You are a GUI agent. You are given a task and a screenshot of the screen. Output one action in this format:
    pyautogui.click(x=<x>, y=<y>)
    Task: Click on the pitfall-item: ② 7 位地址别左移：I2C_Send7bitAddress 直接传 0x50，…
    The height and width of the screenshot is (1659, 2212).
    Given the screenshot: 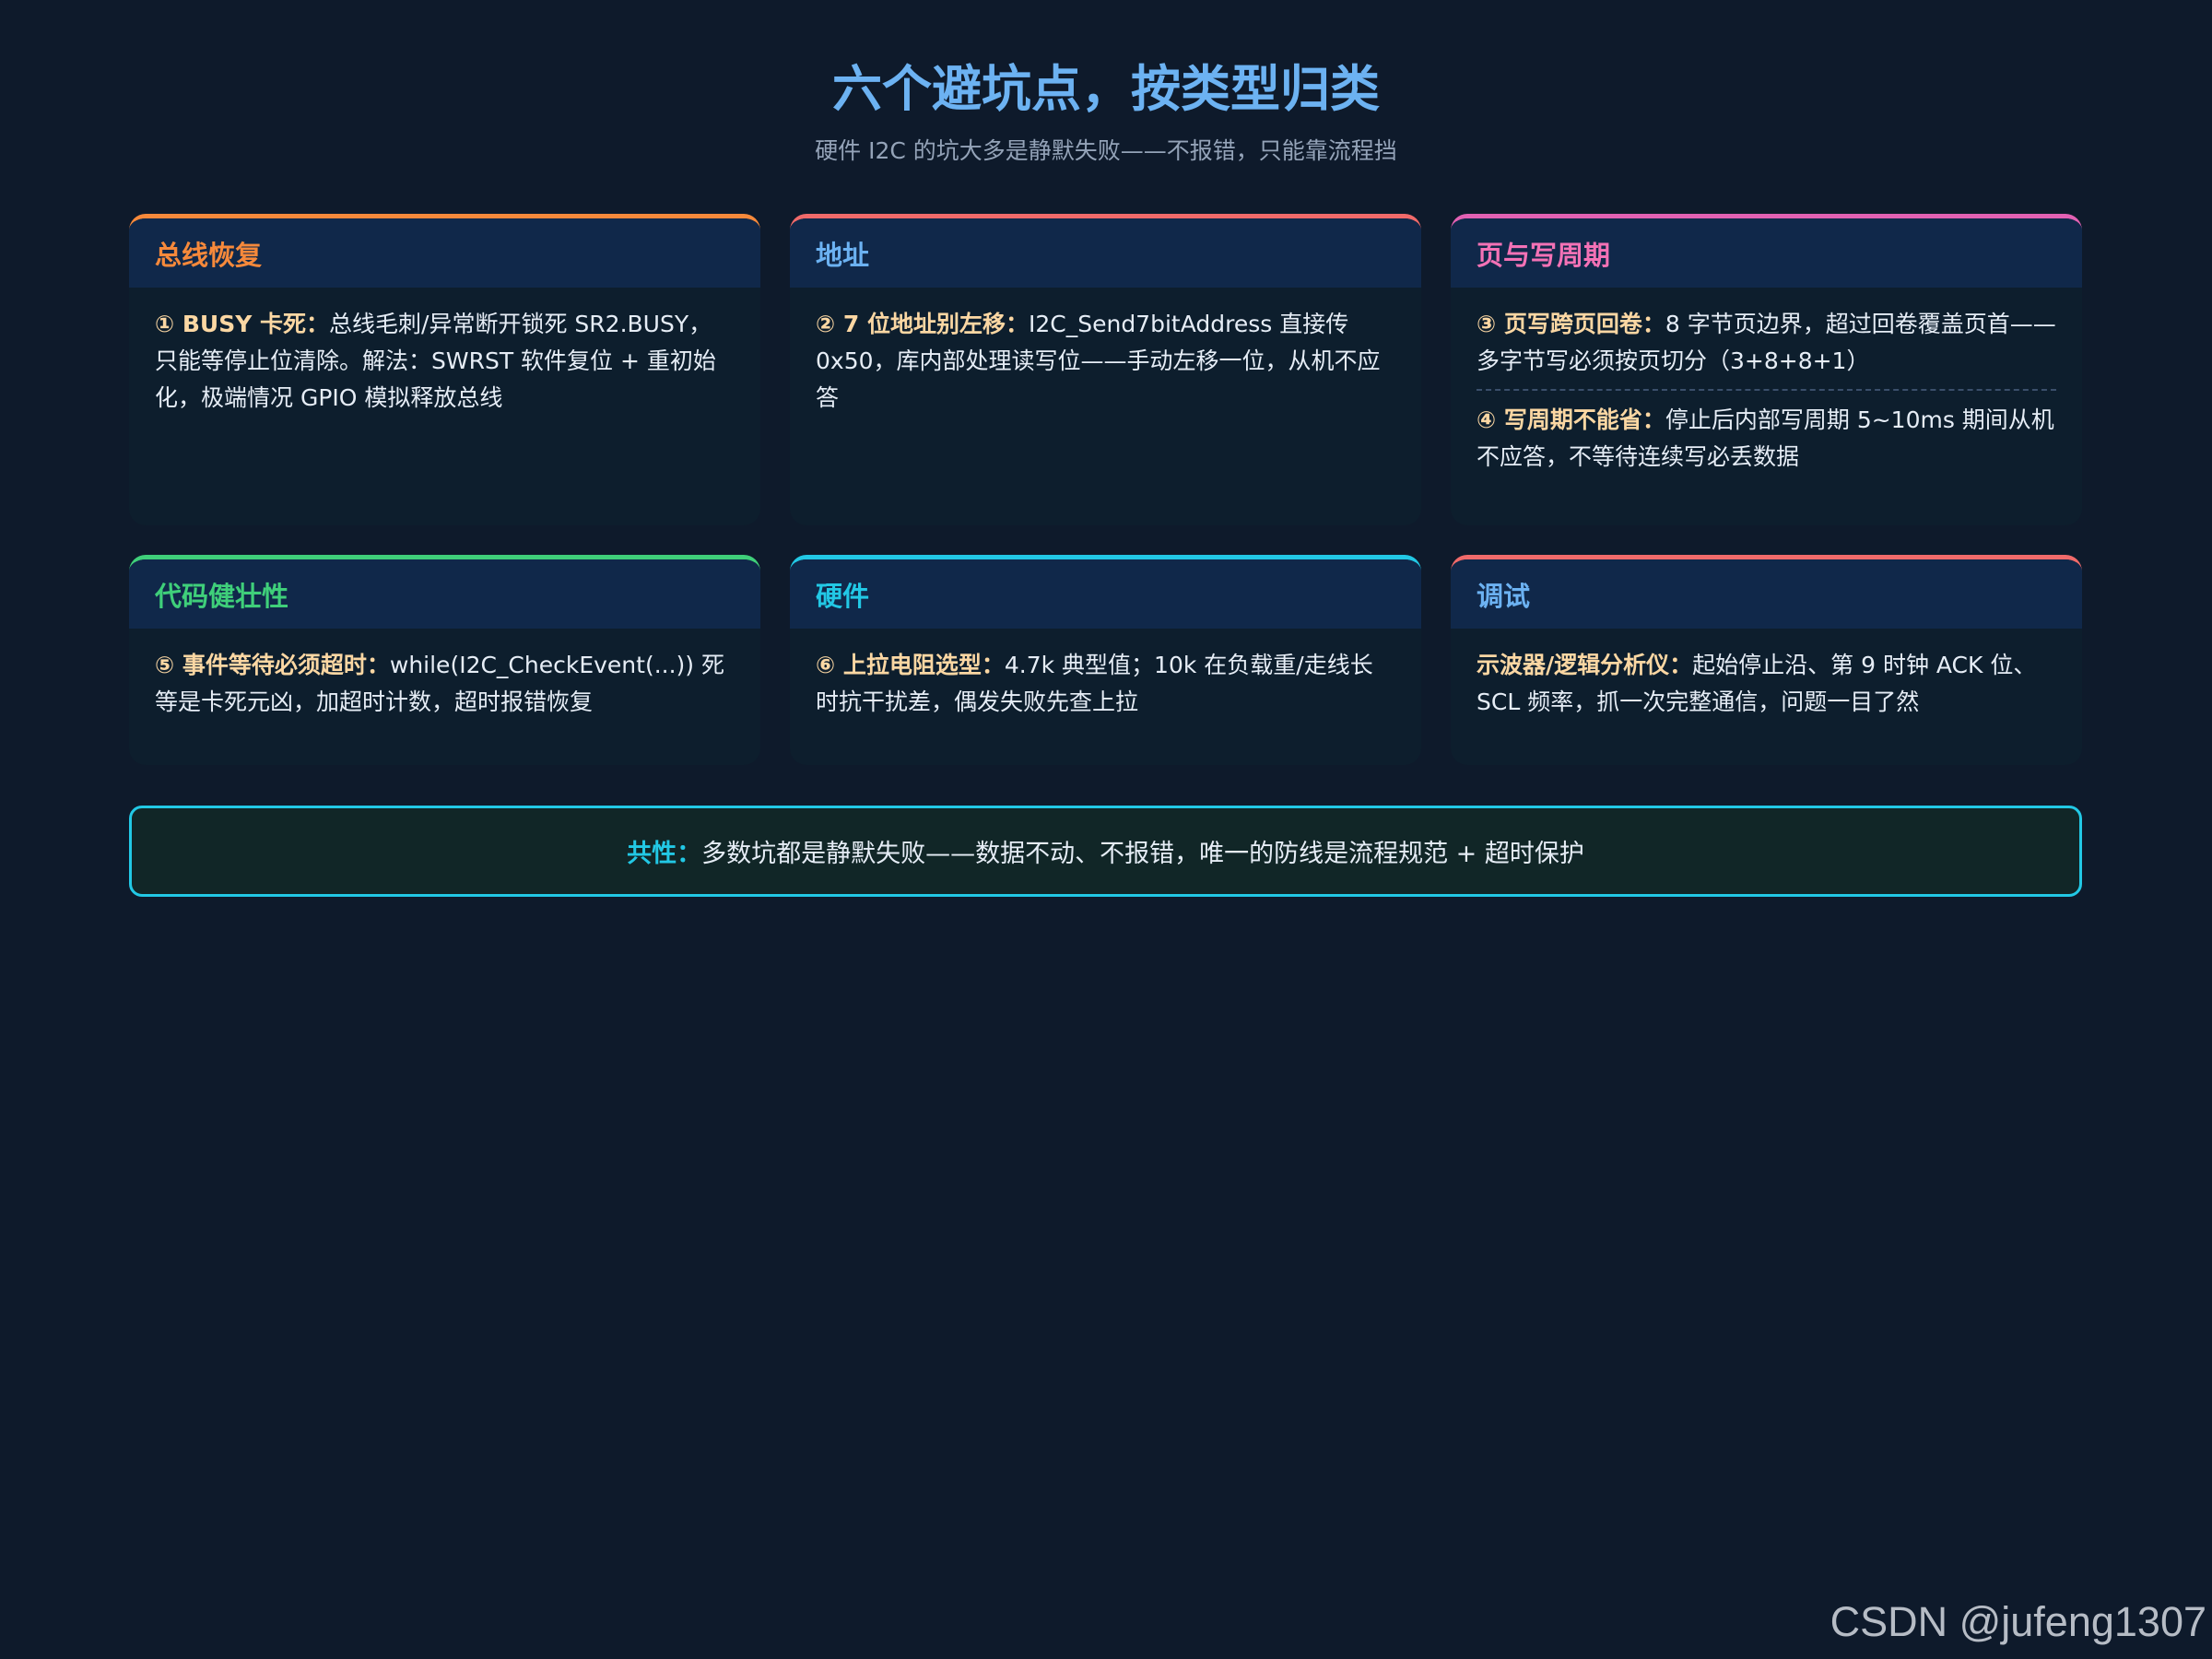 What is the action you would take?
    pyautogui.click(x=1105, y=361)
    